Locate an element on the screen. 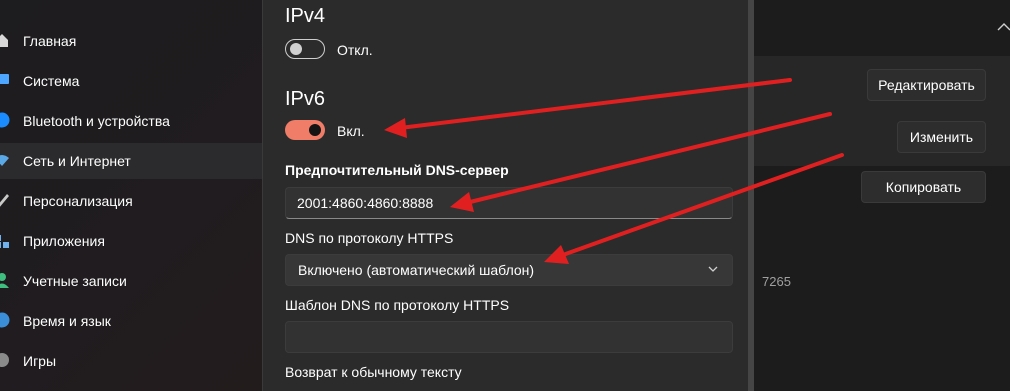 This screenshot has width=1010, height=391. preferred-dns-label: Предпочтительный DNS-сервер is located at coordinates (397, 170).